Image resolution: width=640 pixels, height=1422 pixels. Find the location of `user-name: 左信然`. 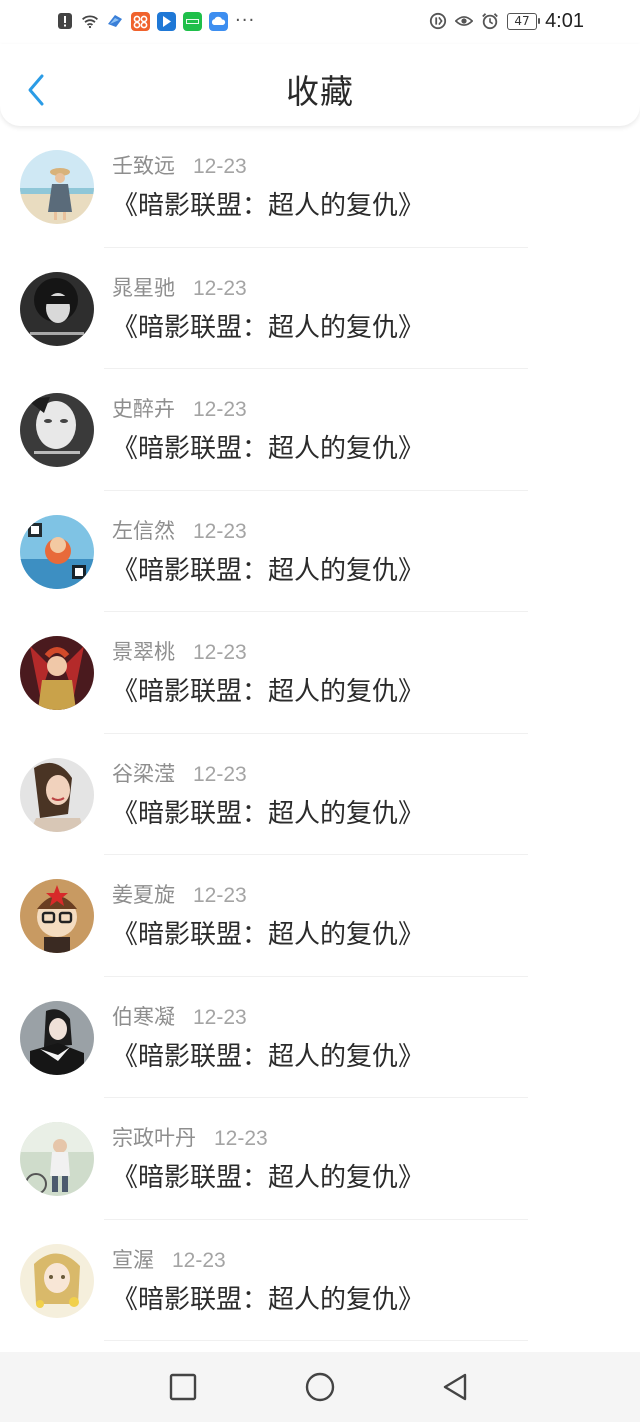

user-name: 左信然 is located at coordinates (143, 530).